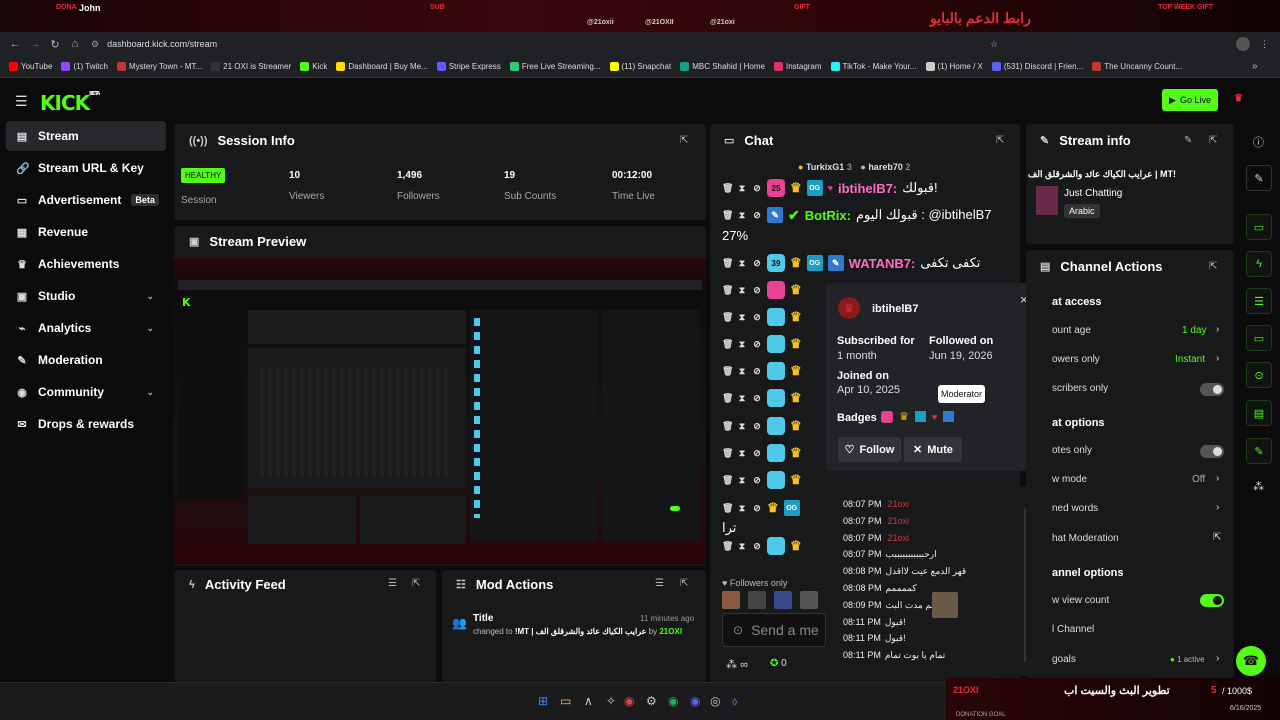 The width and height of the screenshot is (1280, 720). I want to click on forward-icon: →, so click(35, 44).